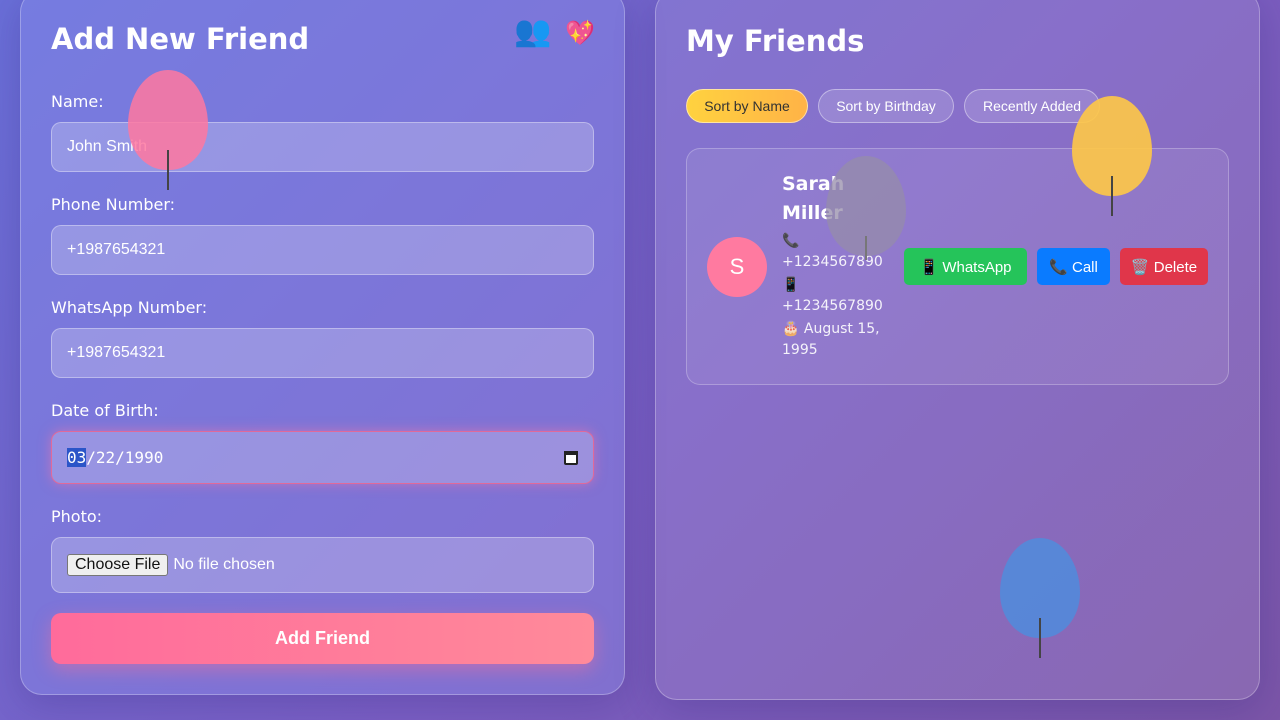  What do you see at coordinates (747, 106) in the screenshot?
I see `sort-by-name-button: Sort by Name` at bounding box center [747, 106].